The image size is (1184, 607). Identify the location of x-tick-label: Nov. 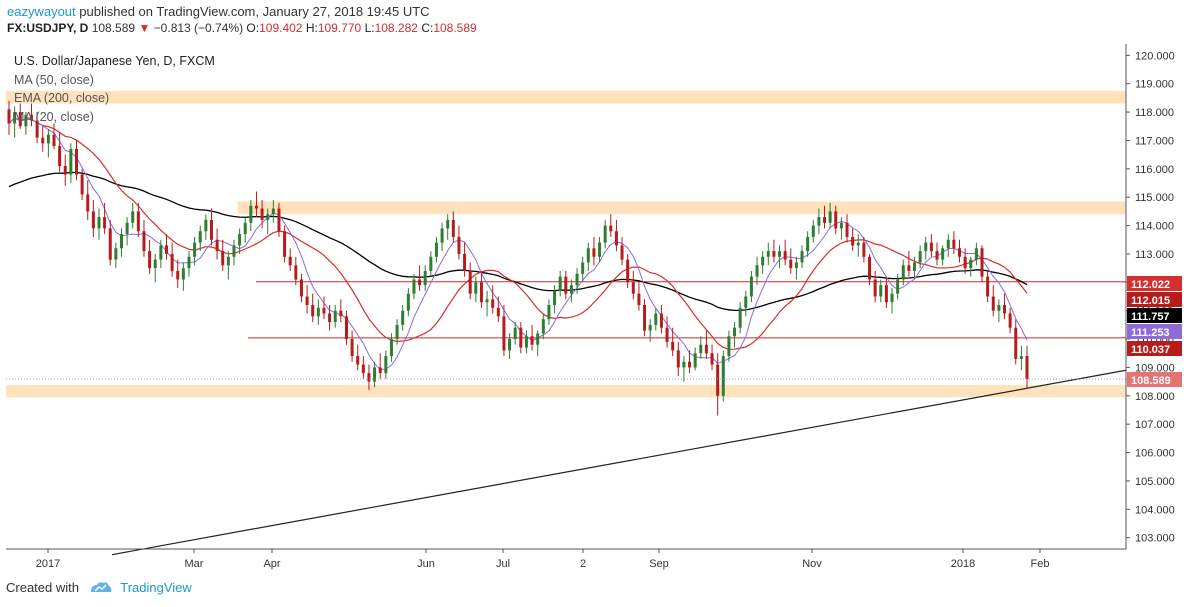
(812, 564).